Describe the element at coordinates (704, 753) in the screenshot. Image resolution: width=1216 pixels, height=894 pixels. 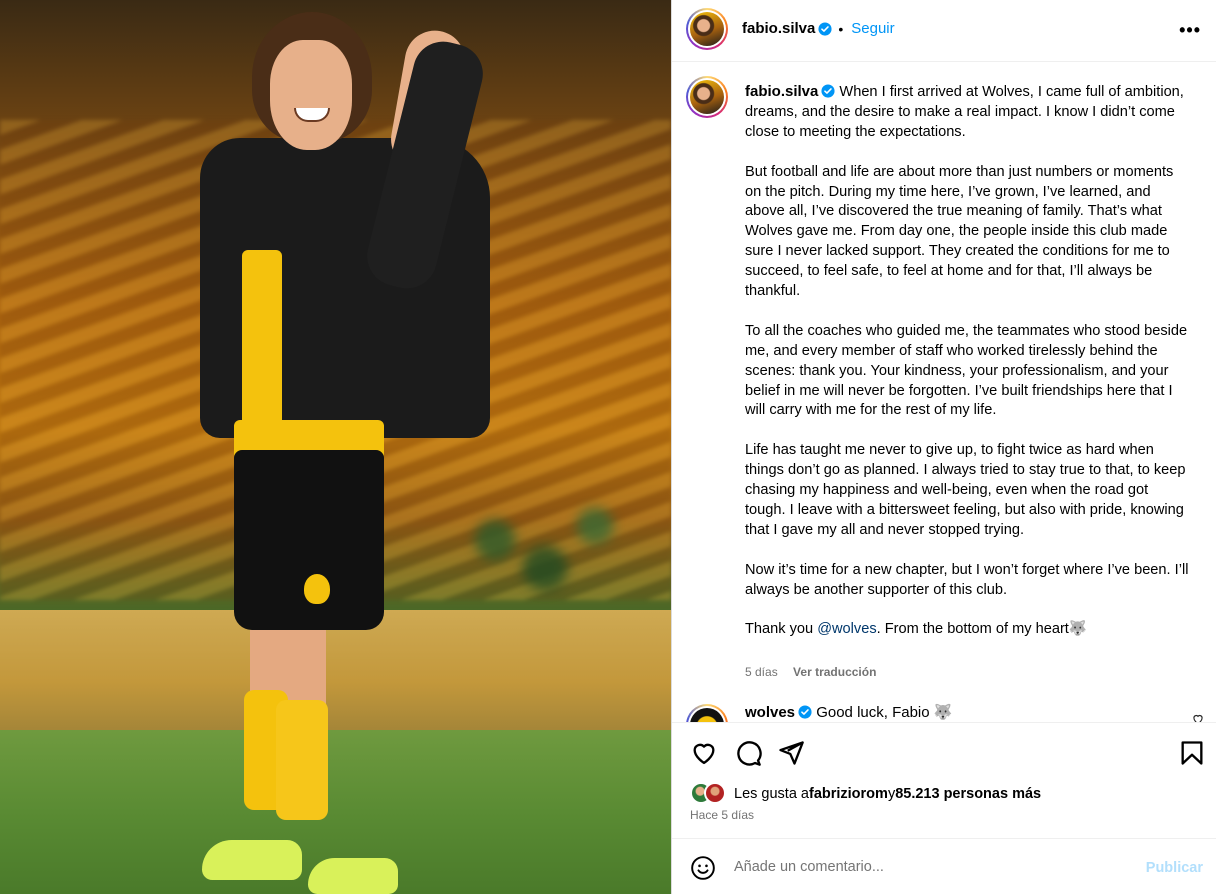
I see `heart-icon` at that location.